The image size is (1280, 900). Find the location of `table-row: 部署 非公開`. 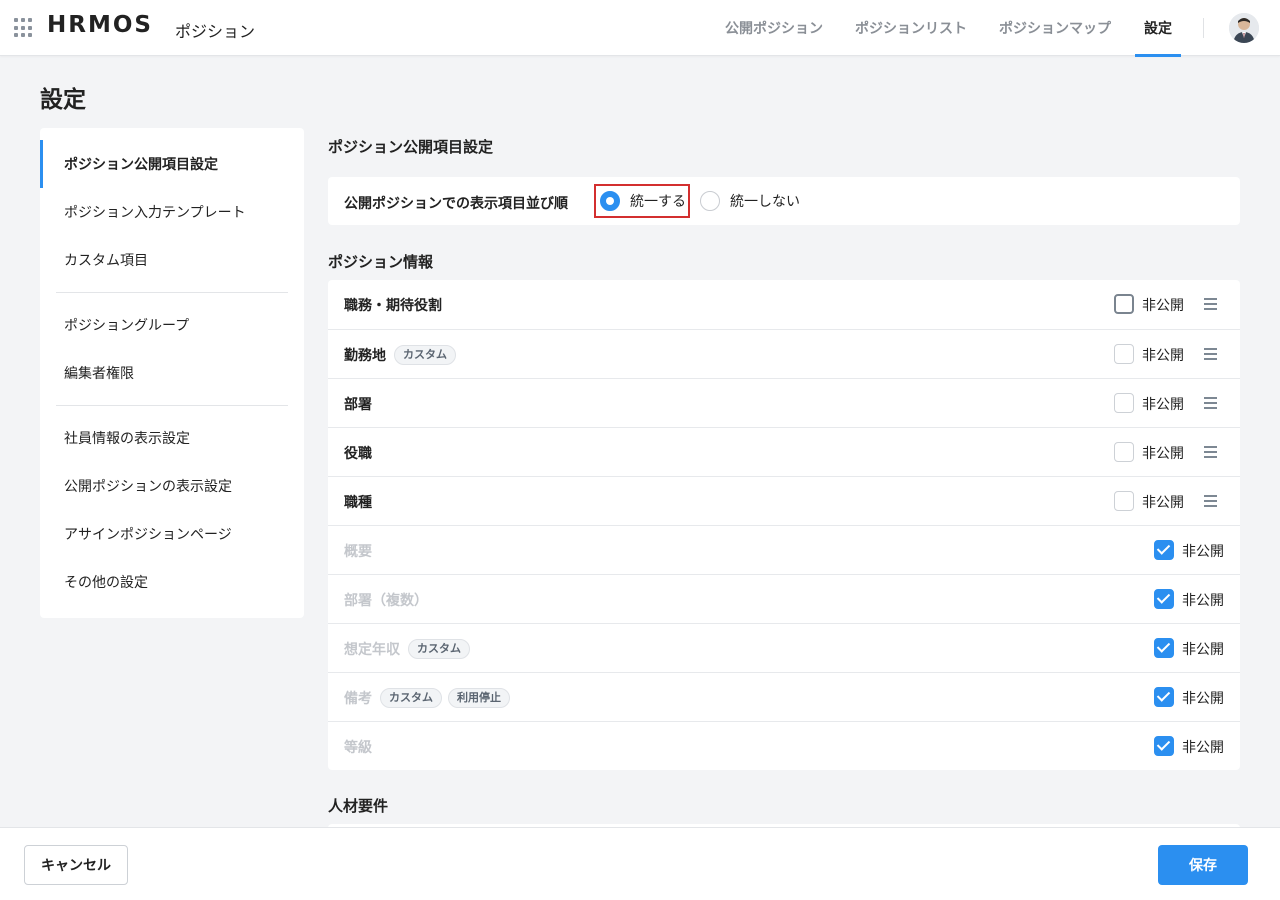

table-row: 部署 非公開 is located at coordinates (784, 402).